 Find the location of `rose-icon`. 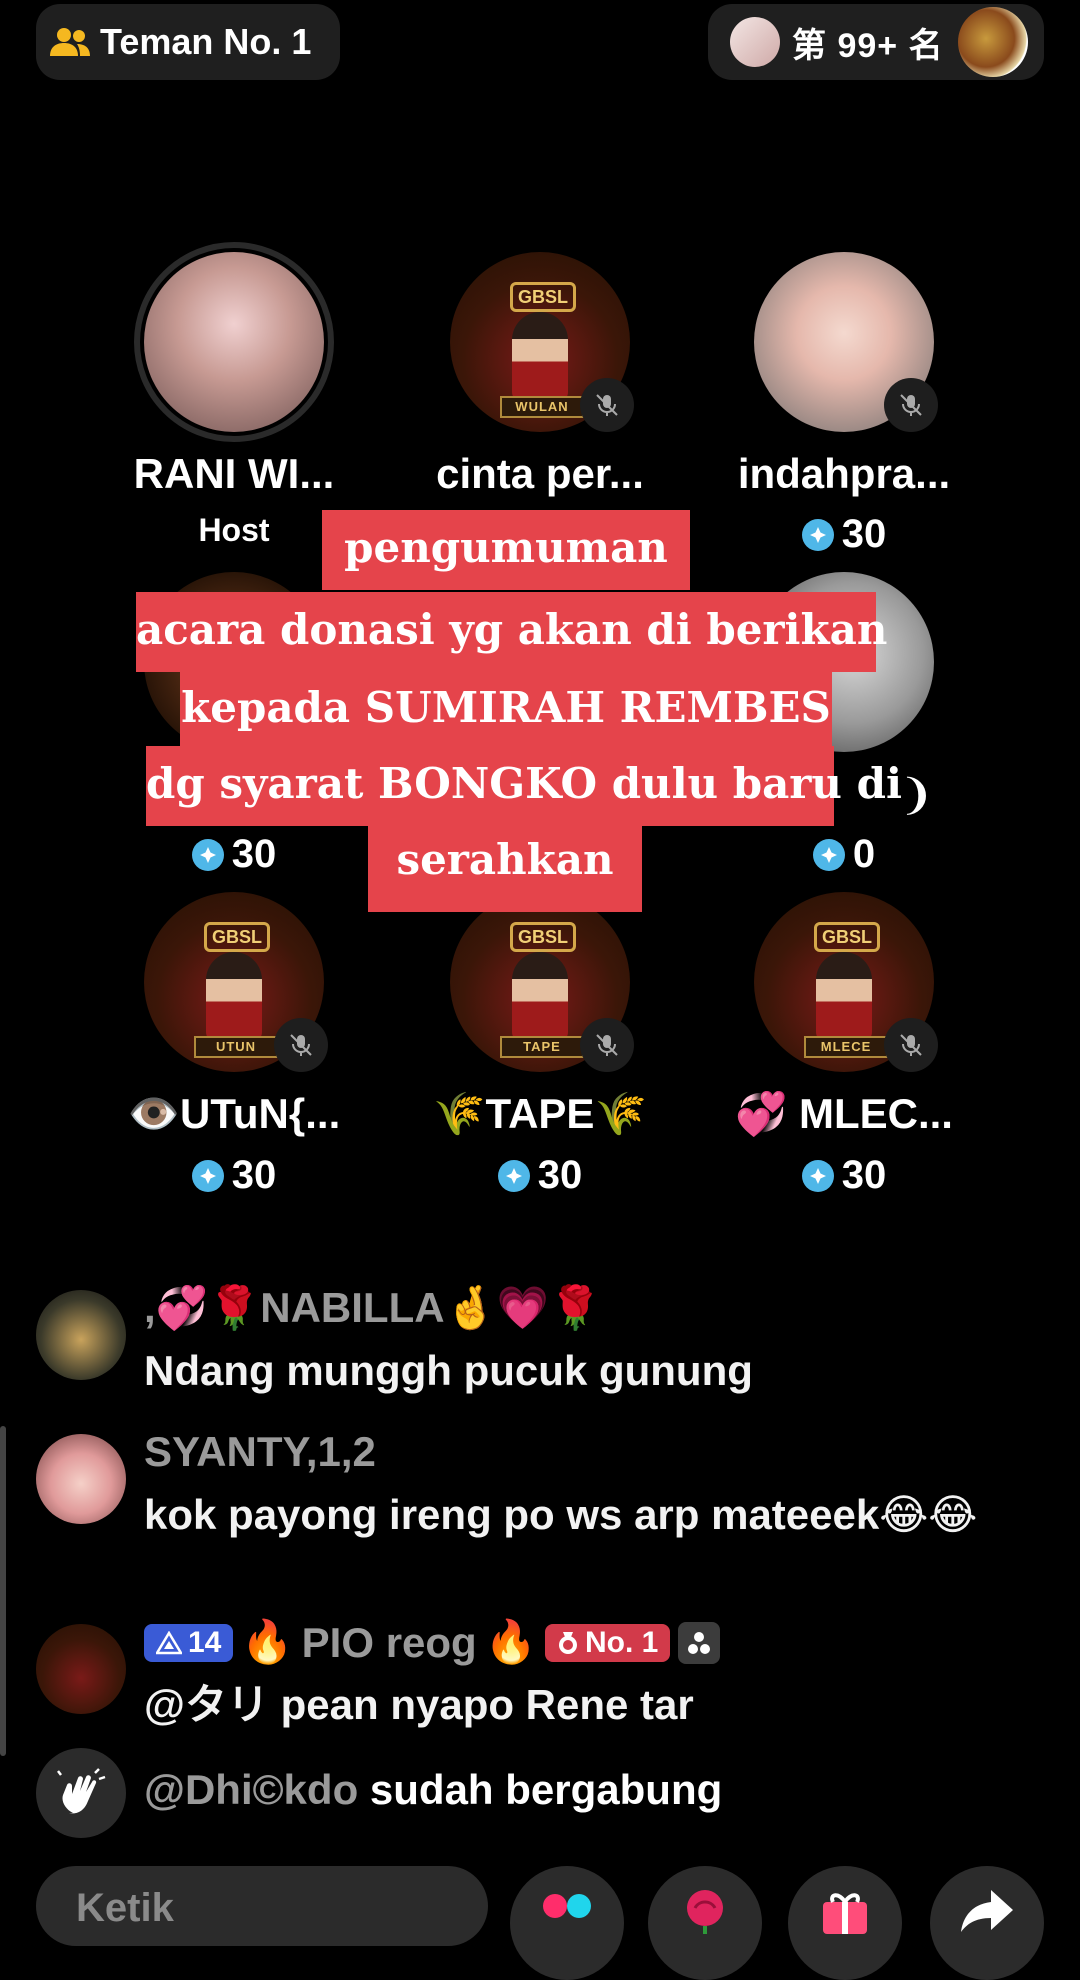

rose-icon is located at coordinates (705, 1912).